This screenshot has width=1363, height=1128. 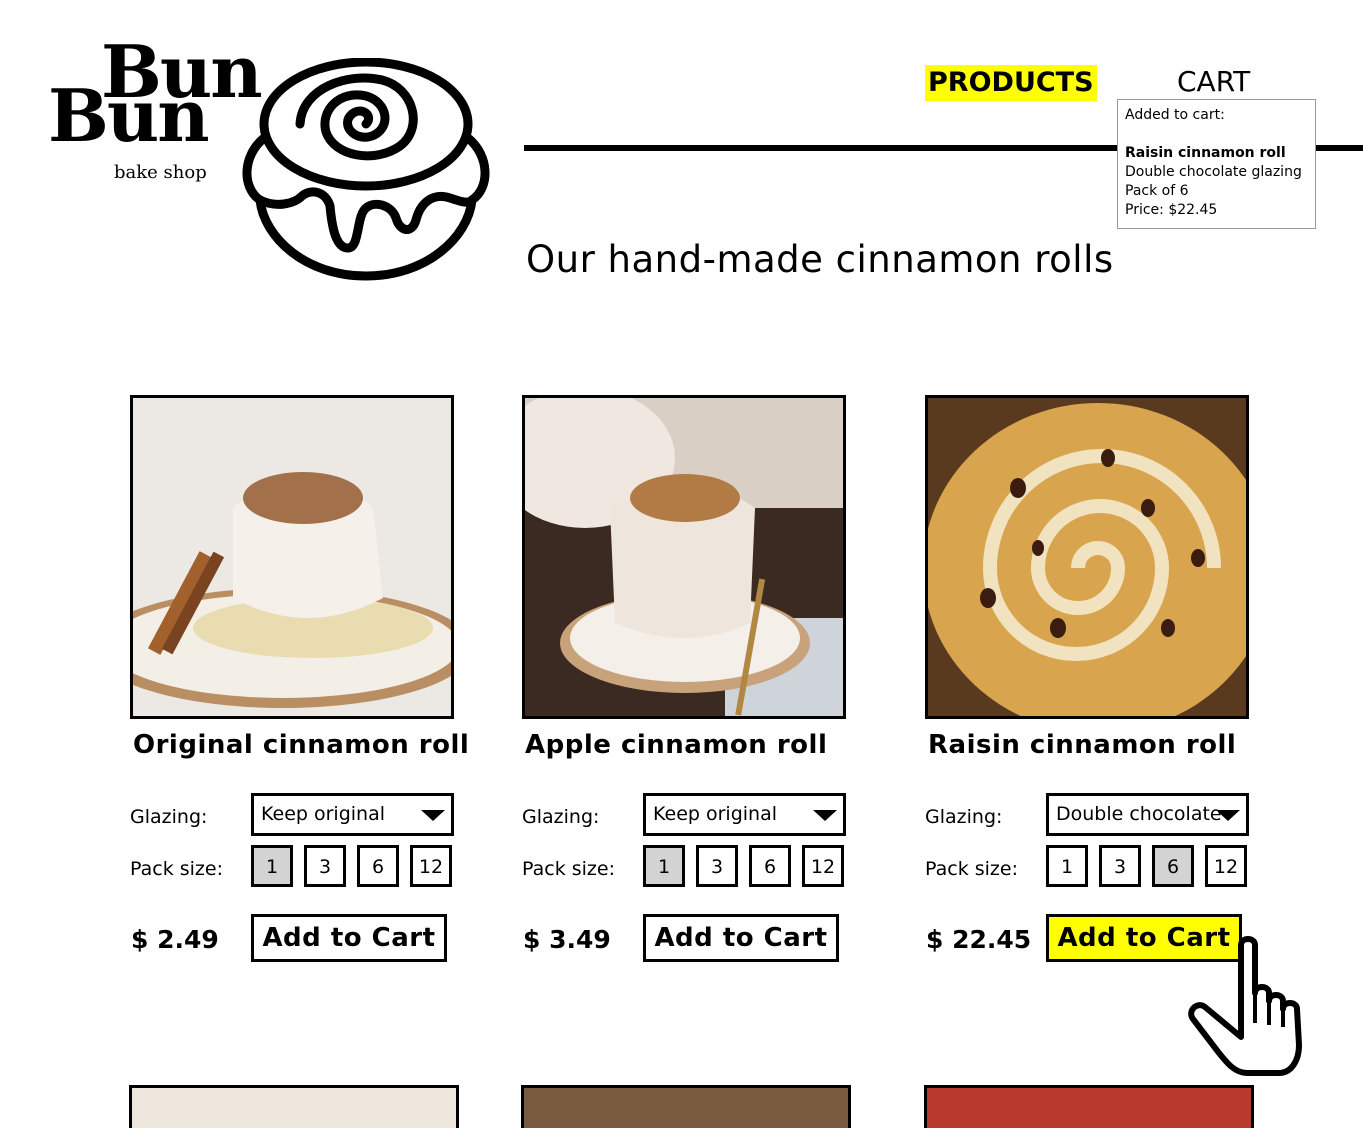 What do you see at coordinates (175, 939) in the screenshot?
I see `product-price: $ 2.49` at bounding box center [175, 939].